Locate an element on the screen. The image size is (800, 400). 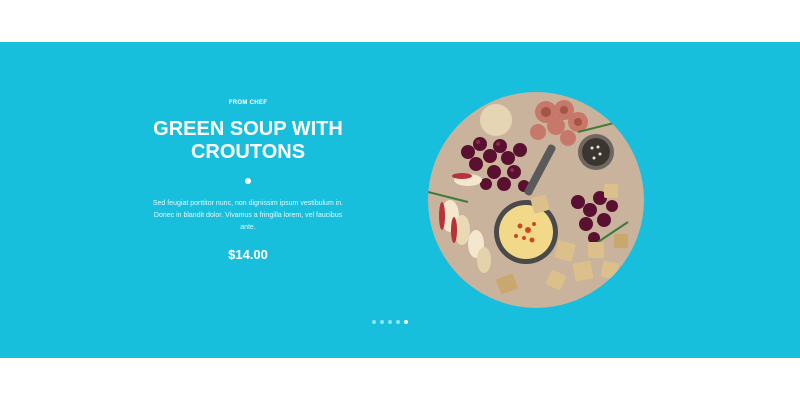
slide-title: GREEN SOUP WITH CROUTONS is located at coordinates (248, 140).